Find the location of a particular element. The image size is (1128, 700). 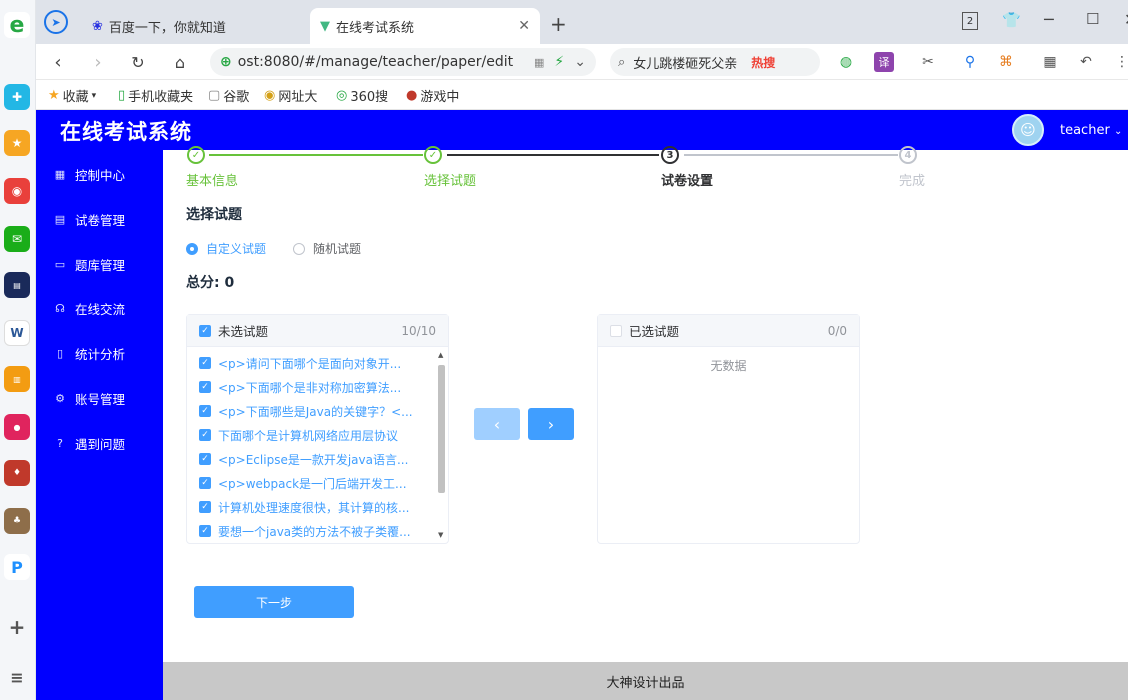

bookmark-sites: ◉ 网址大 is located at coordinates (290, 95).